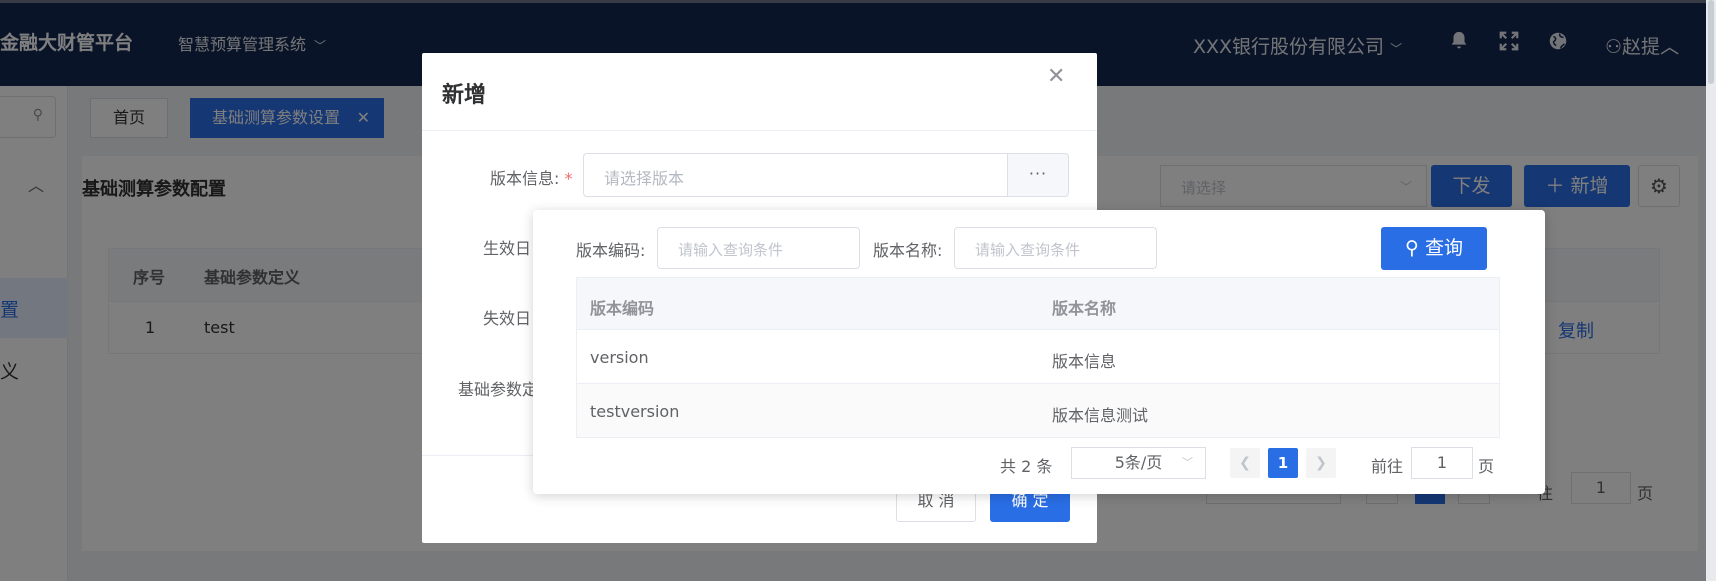  Describe the element at coordinates (622, 308) in the screenshot. I see `column-header: 版本编码` at that location.